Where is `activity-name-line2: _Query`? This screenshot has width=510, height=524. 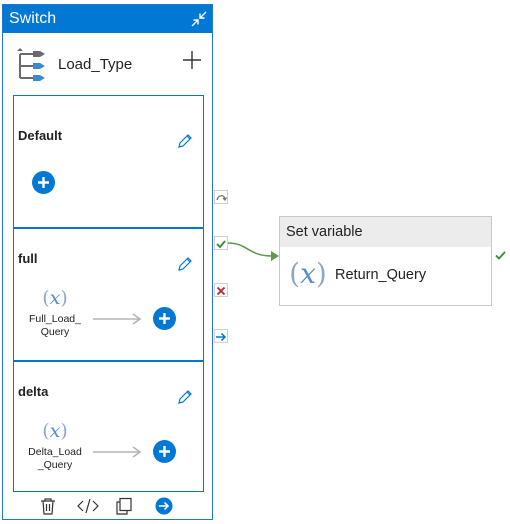 activity-name-line2: _Query is located at coordinates (55, 465).